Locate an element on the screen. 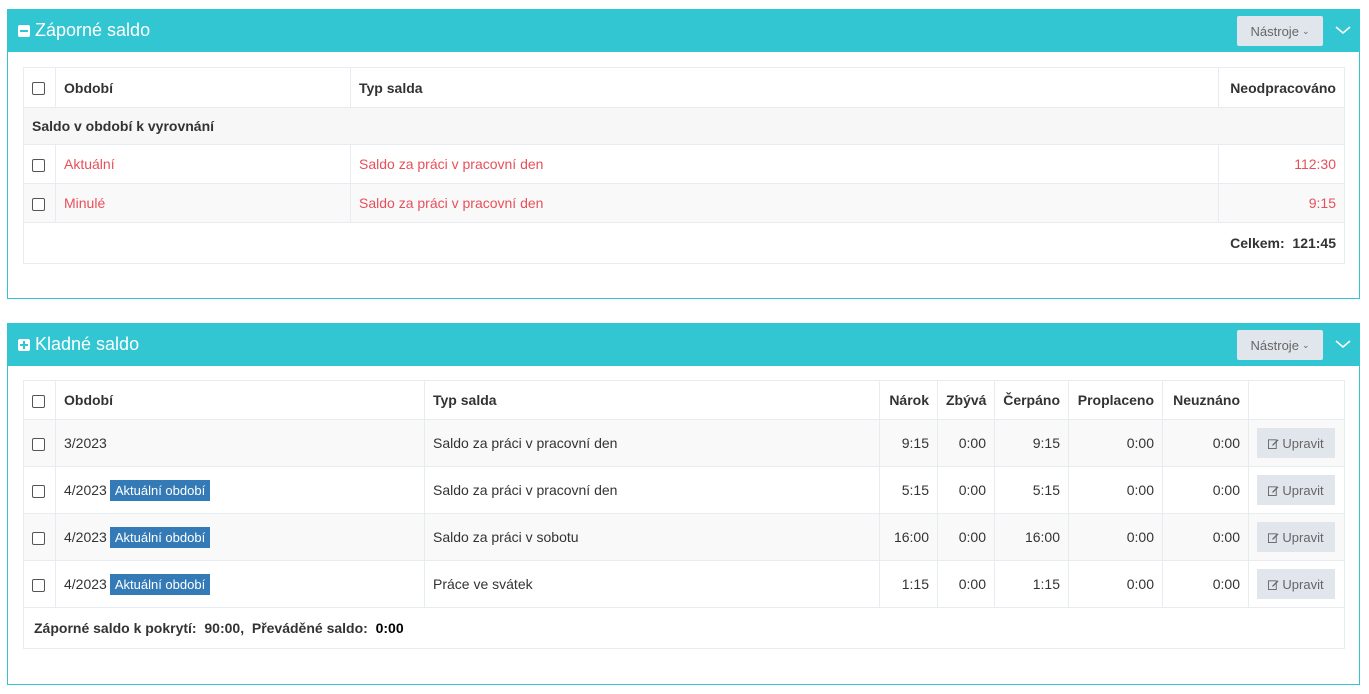  negative-balance-header: Záporné saldo Nástroje ⌄ is located at coordinates (683, 31).